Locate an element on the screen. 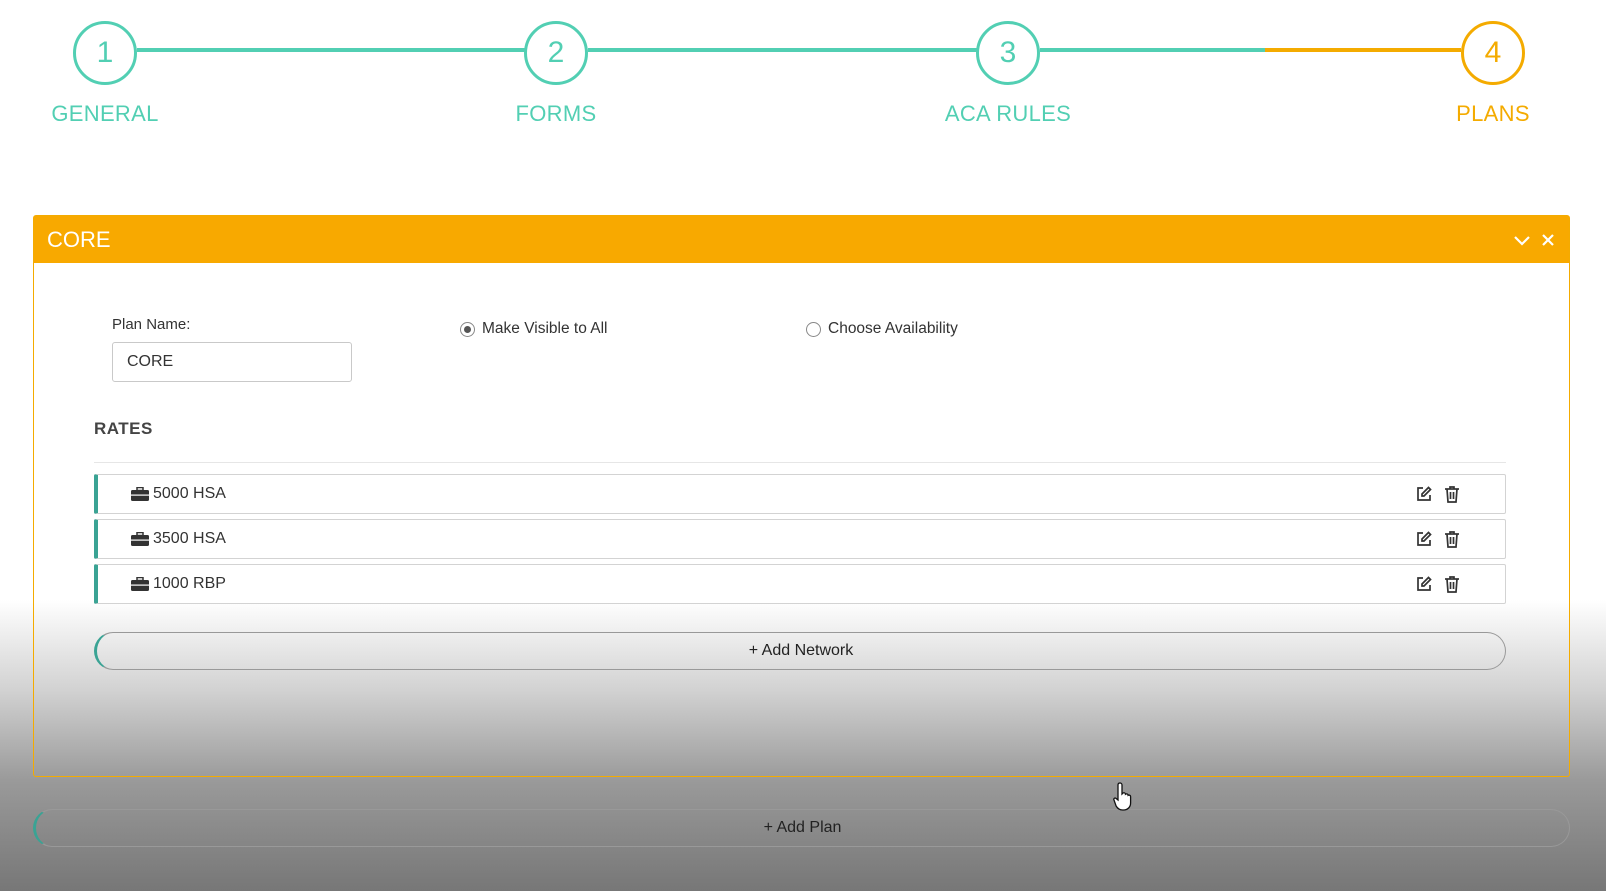 This screenshot has height=891, width=1606. choose-availability-radio: Choose Availability is located at coordinates (882, 329).